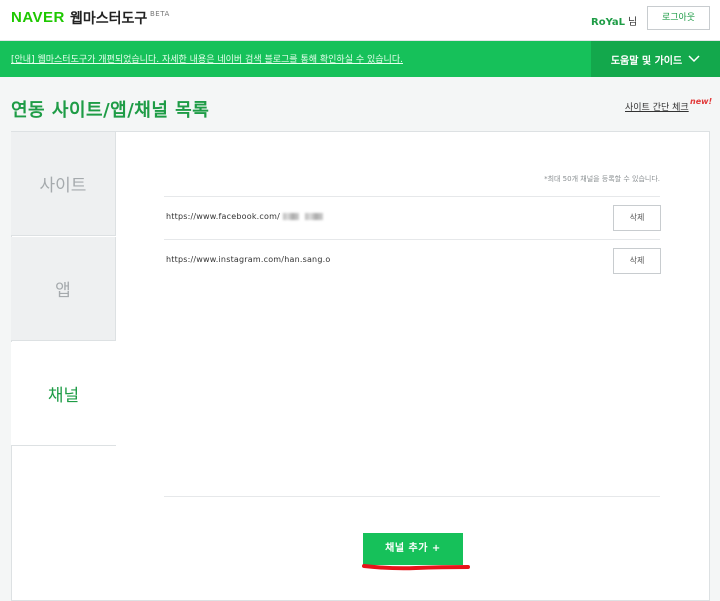  Describe the element at coordinates (678, 18) in the screenshot. I see `logout-button: 로그아웃` at that location.